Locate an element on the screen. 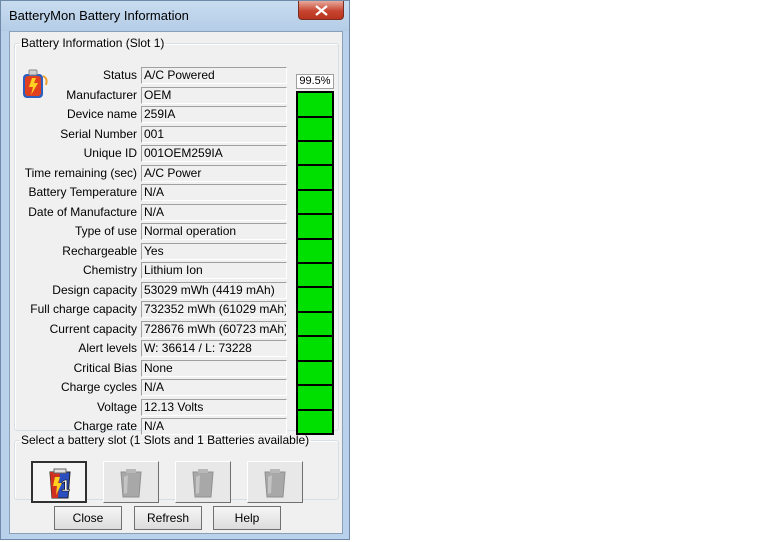 The width and height of the screenshot is (768, 542). field-label: Manufacturer is located at coordinates (101, 94).